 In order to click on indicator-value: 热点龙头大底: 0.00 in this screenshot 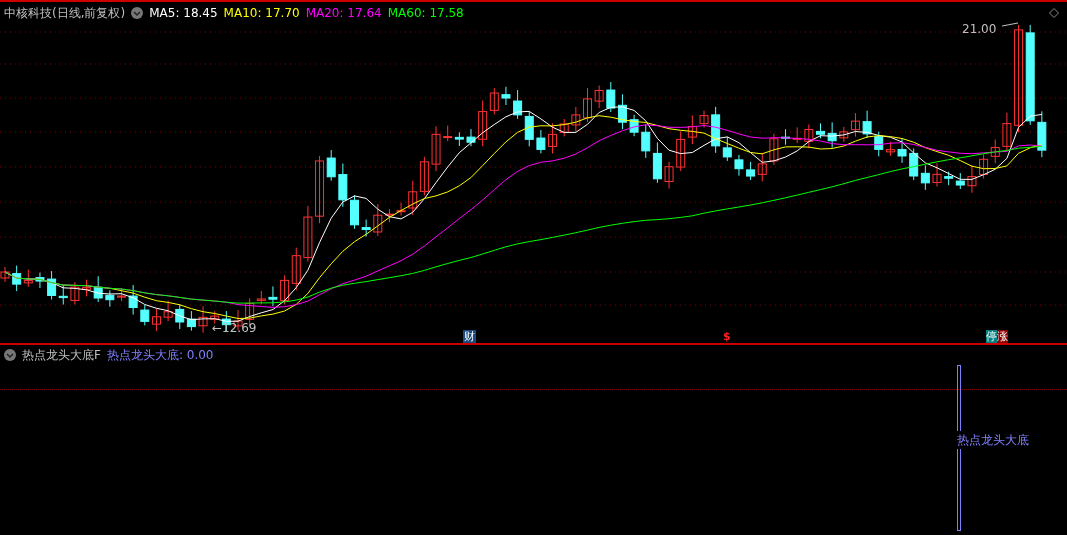, I will do `click(160, 355)`.